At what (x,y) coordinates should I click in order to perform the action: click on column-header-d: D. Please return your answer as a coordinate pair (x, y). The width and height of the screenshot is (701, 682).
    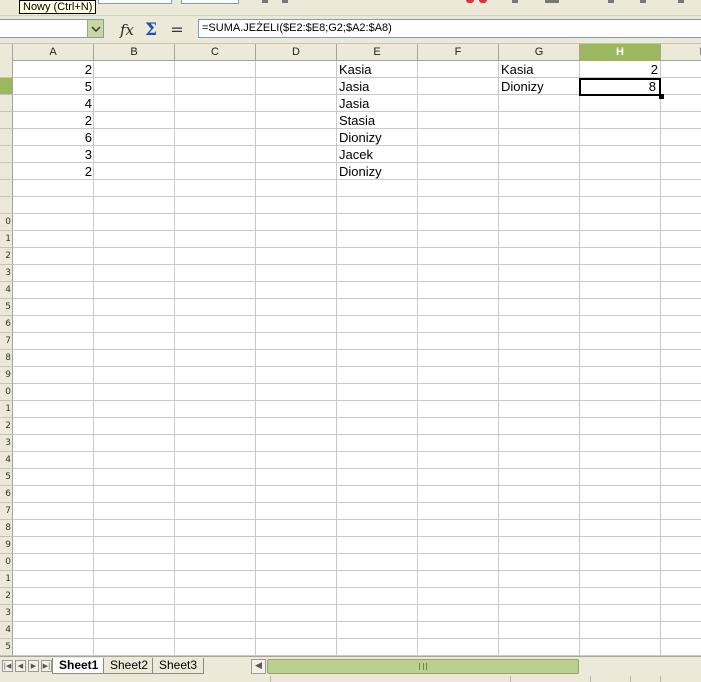
    Looking at the image, I should click on (296, 52).